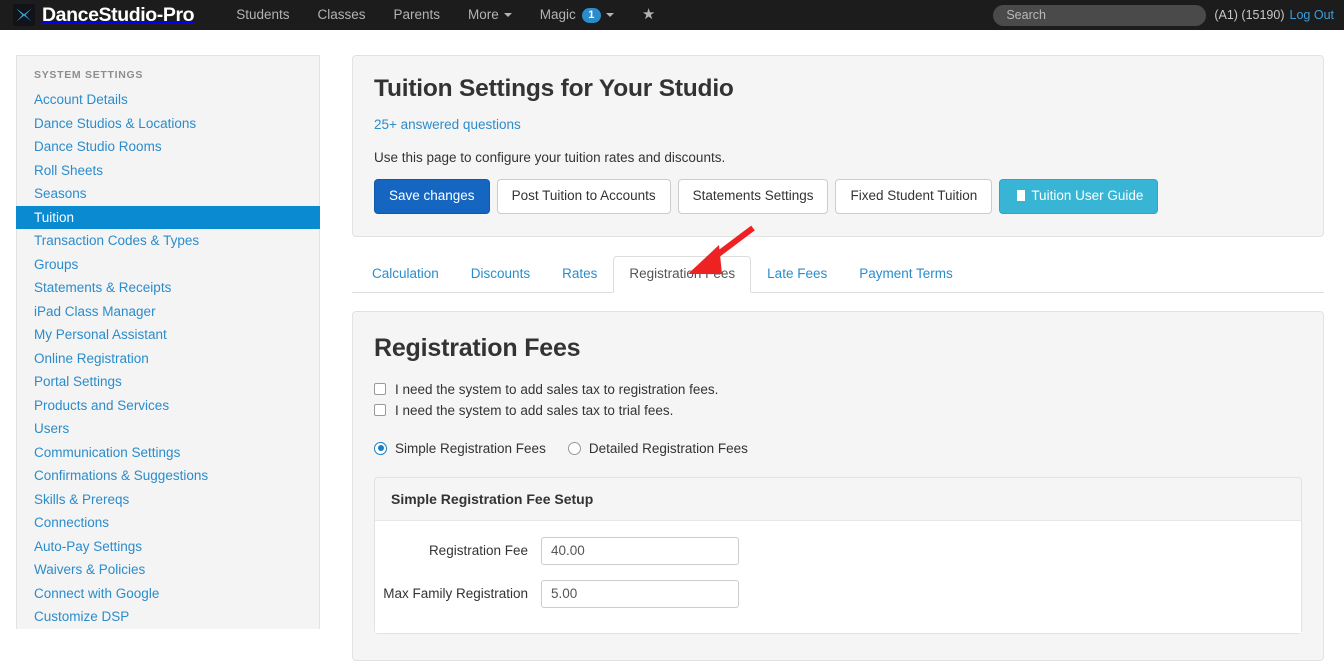  I want to click on primary-nav: Students Classes Parents More Magic 1 ★, so click(445, 15).